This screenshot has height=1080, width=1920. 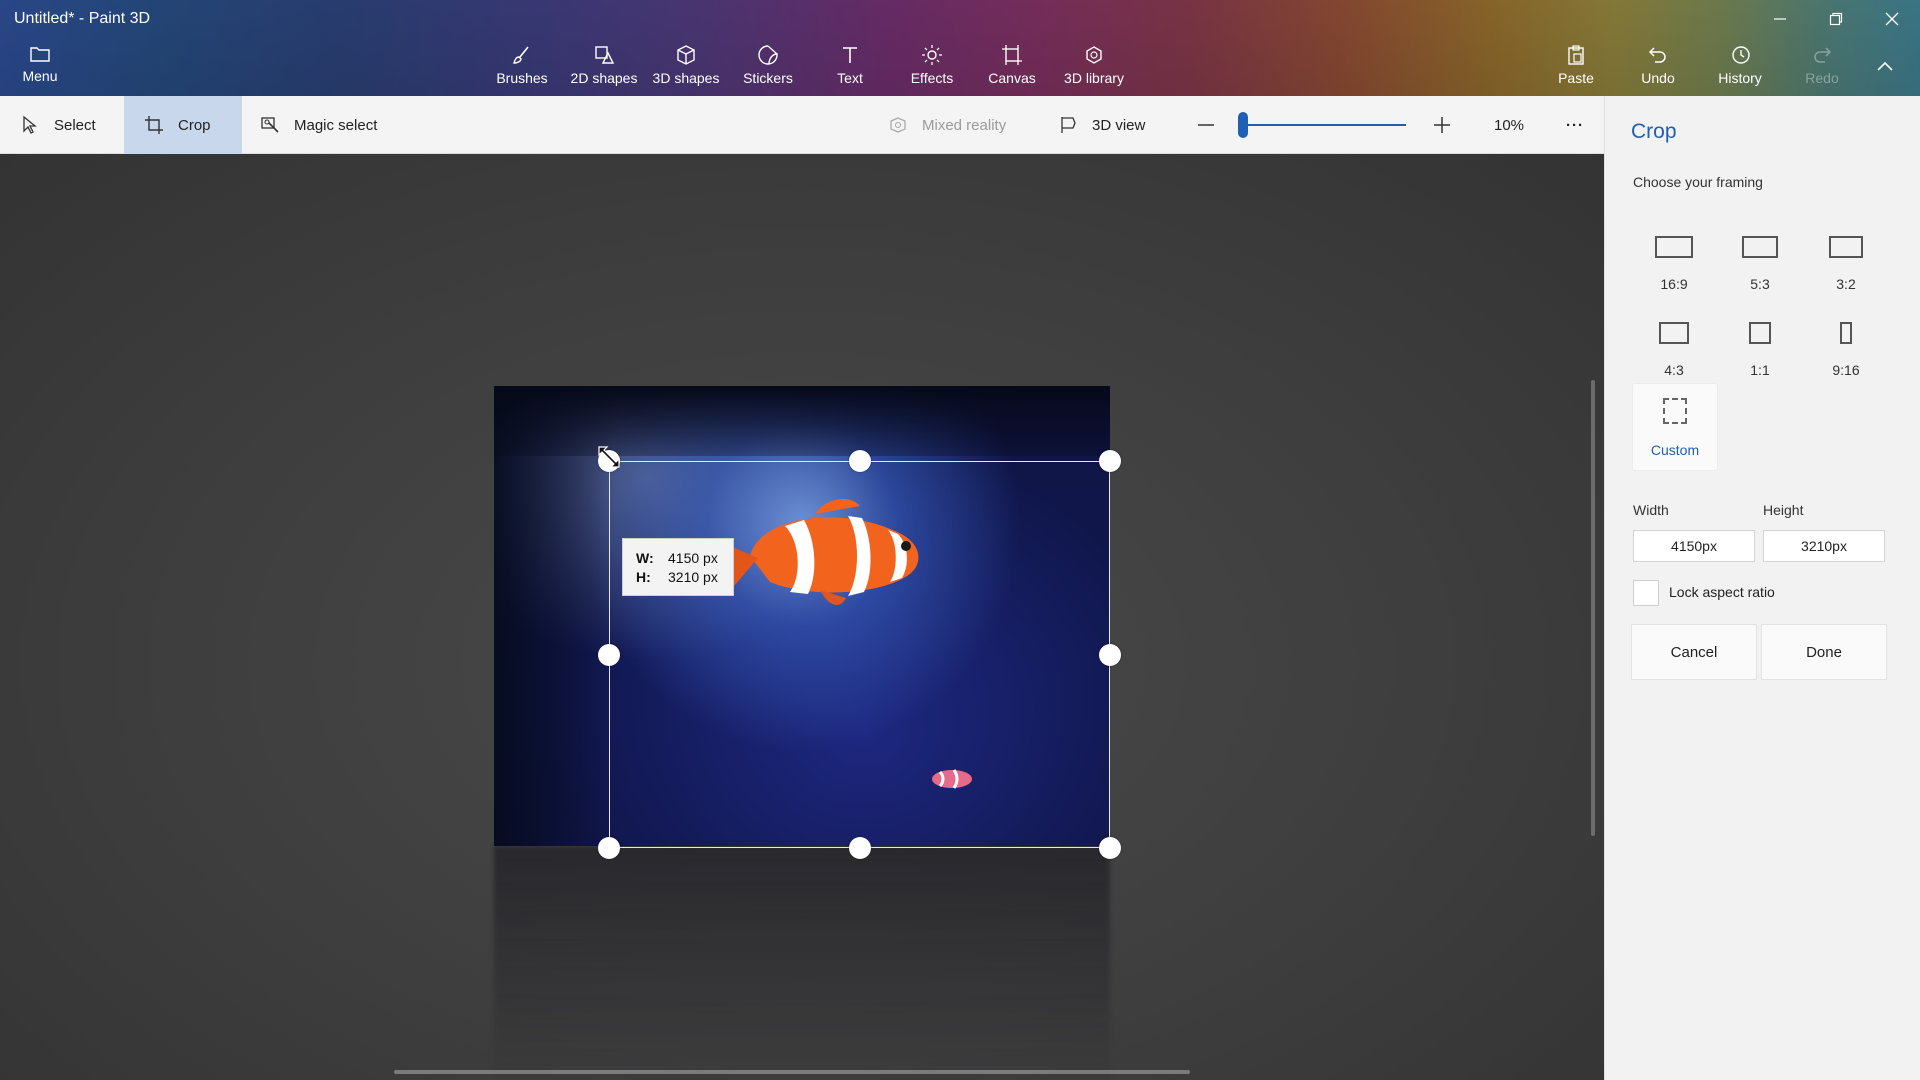 I want to click on lock-aspect-ratio-checkbox, so click(x=1646, y=593).